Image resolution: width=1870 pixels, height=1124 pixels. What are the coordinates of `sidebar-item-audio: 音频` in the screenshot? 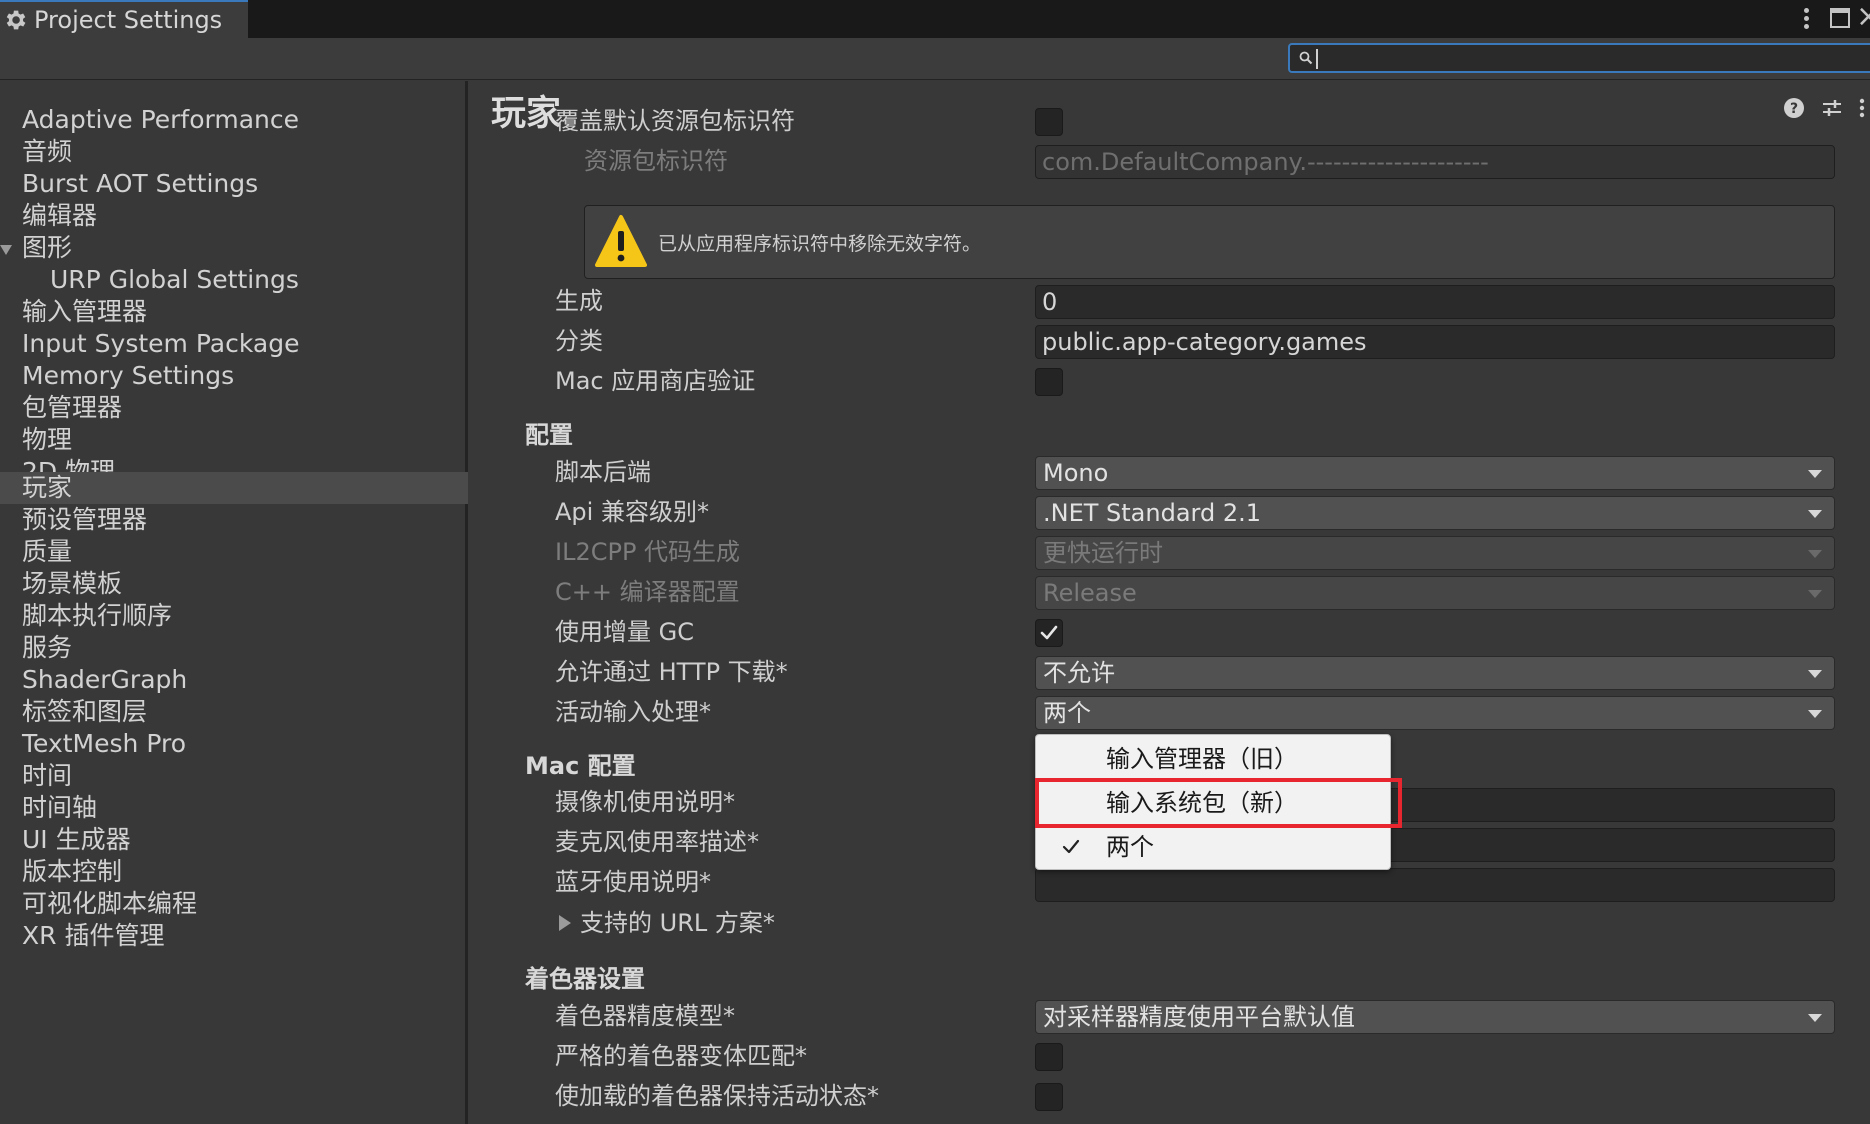 It's located at (234, 152).